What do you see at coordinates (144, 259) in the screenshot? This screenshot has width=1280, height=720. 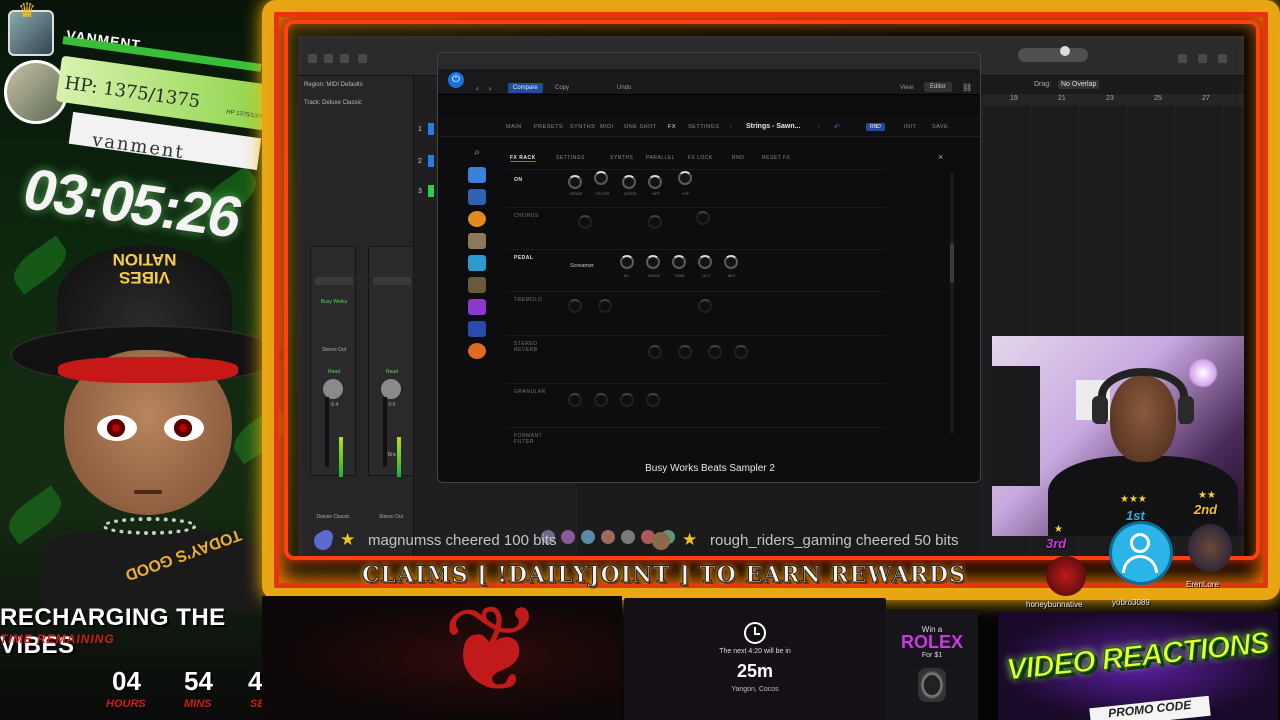 I see `hat-text: NATION` at bounding box center [144, 259].